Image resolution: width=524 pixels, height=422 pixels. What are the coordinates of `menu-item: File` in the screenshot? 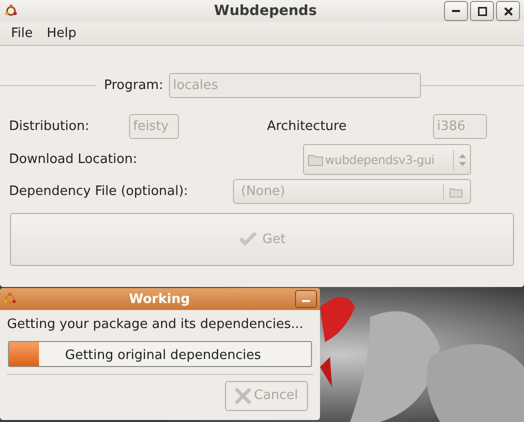 It's located at (22, 34).